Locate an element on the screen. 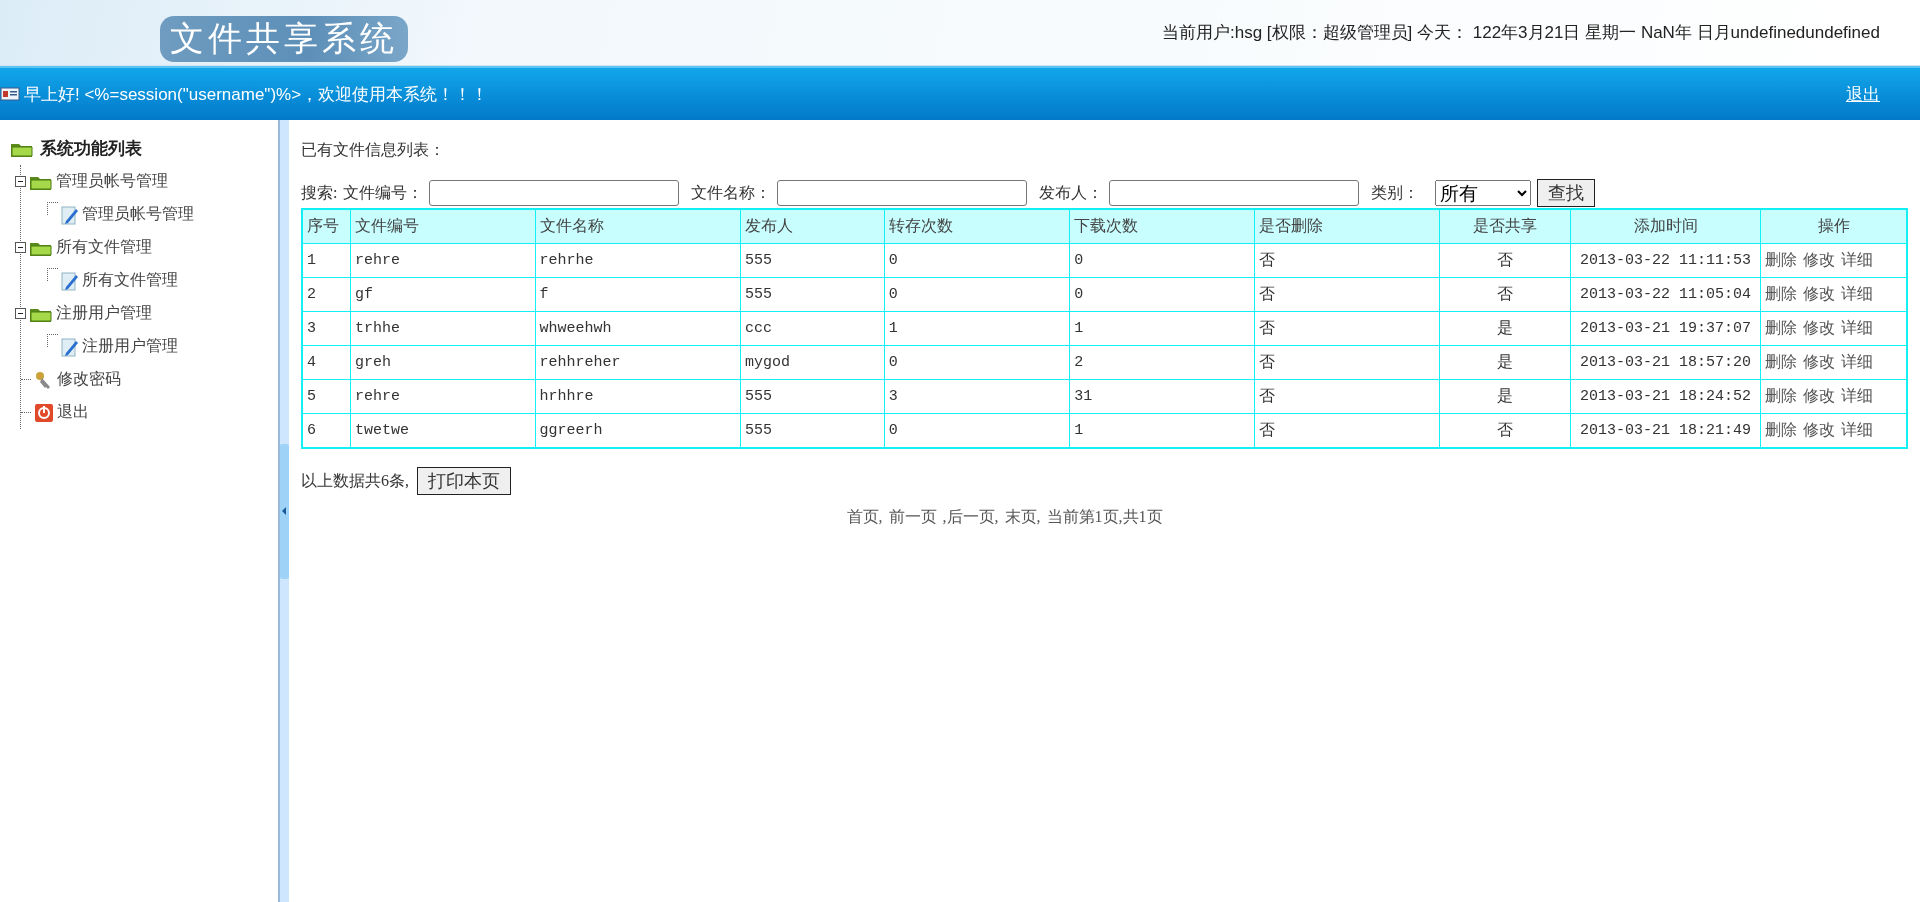 The image size is (1920, 902). column-header: 添加时间 is located at coordinates (1665, 226).